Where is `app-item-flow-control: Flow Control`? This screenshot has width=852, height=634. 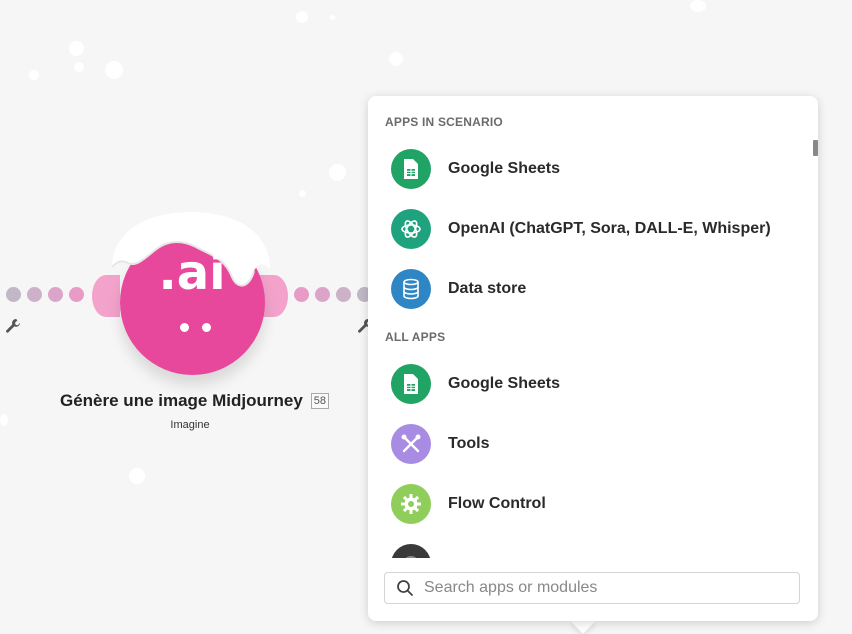 app-item-flow-control: Flow Control is located at coordinates (588, 504).